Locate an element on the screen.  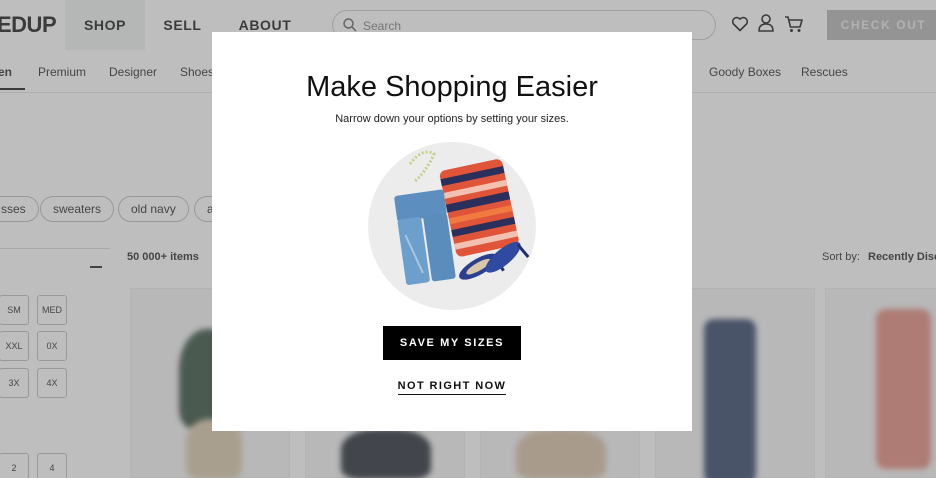
not-right-now-link: NOT RIGHT NOW is located at coordinates (452, 387).